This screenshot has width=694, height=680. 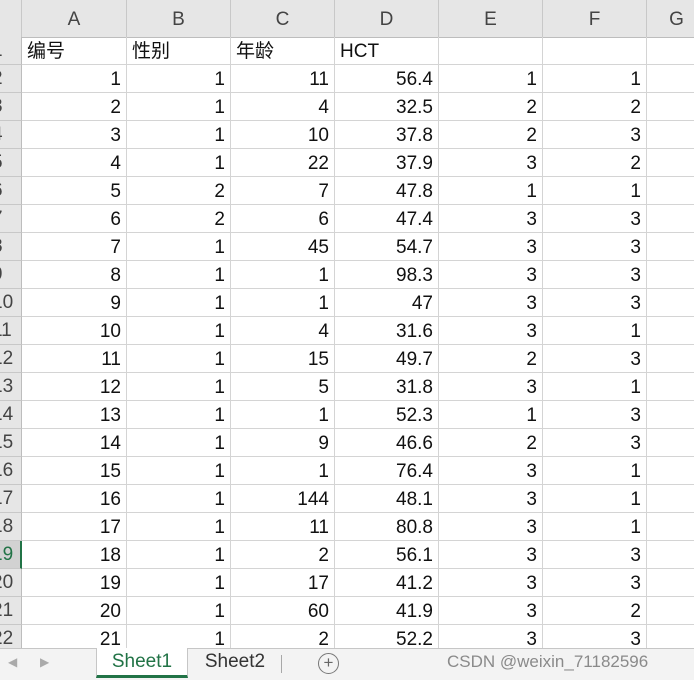 I want to click on data-cell: 54.7, so click(x=387, y=247).